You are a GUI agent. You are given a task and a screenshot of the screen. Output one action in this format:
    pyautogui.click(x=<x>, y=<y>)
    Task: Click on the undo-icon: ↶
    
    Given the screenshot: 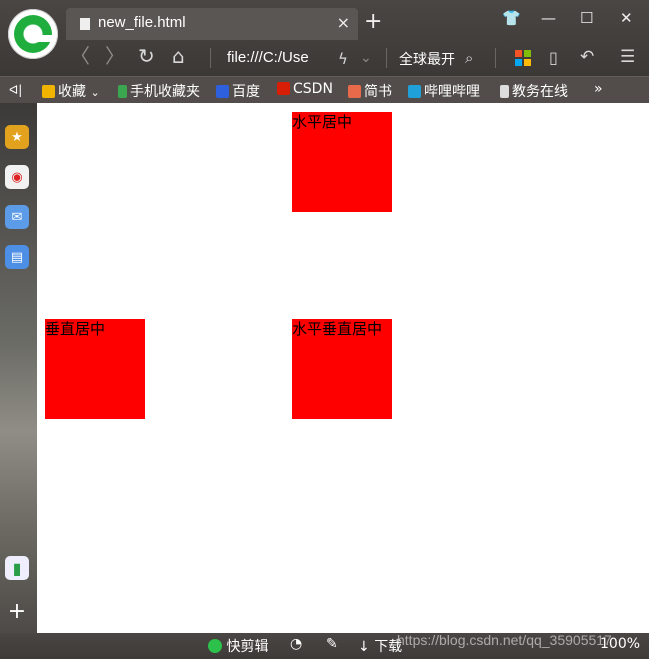 What is the action you would take?
    pyautogui.click(x=587, y=57)
    